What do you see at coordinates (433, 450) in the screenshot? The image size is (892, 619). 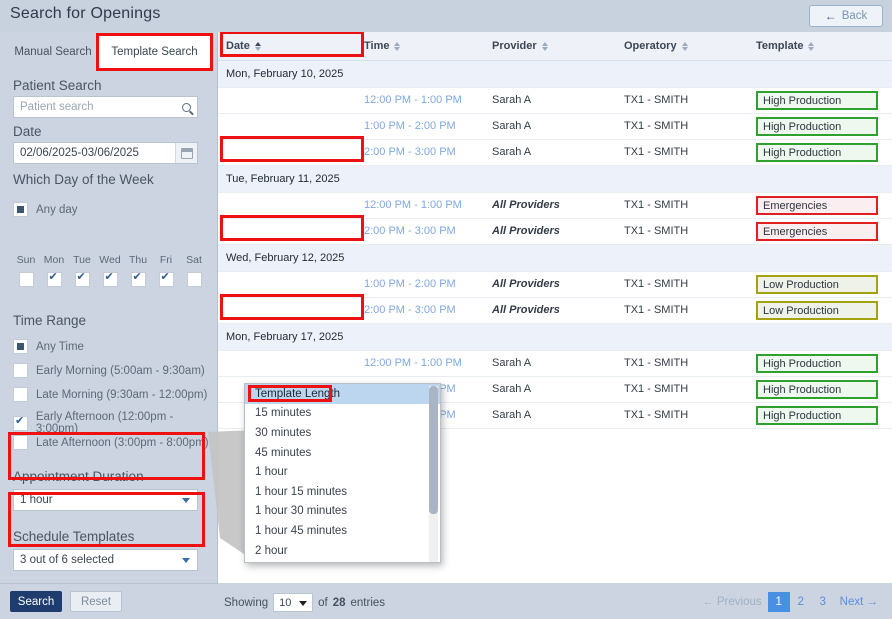 I see `scrollbar-thumb` at bounding box center [433, 450].